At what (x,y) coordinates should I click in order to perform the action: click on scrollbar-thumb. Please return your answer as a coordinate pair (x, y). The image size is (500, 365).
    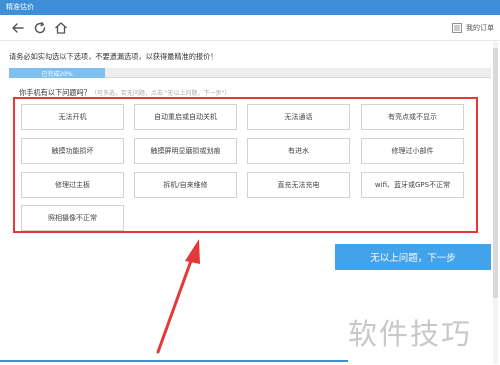
    Looking at the image, I should click on (495, 173).